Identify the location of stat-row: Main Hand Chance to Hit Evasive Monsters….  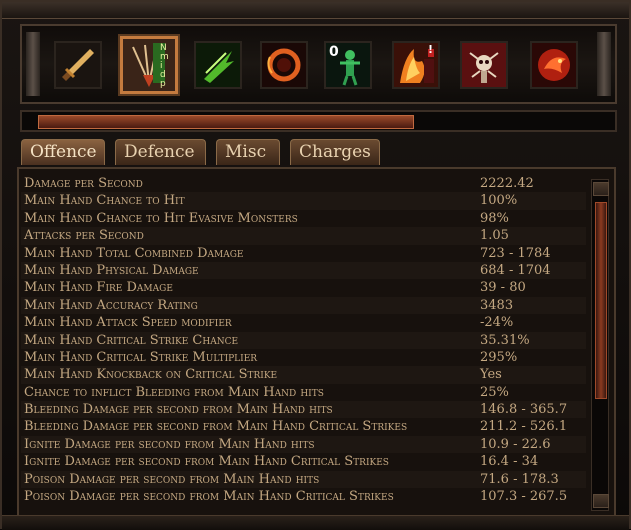
(303, 218).